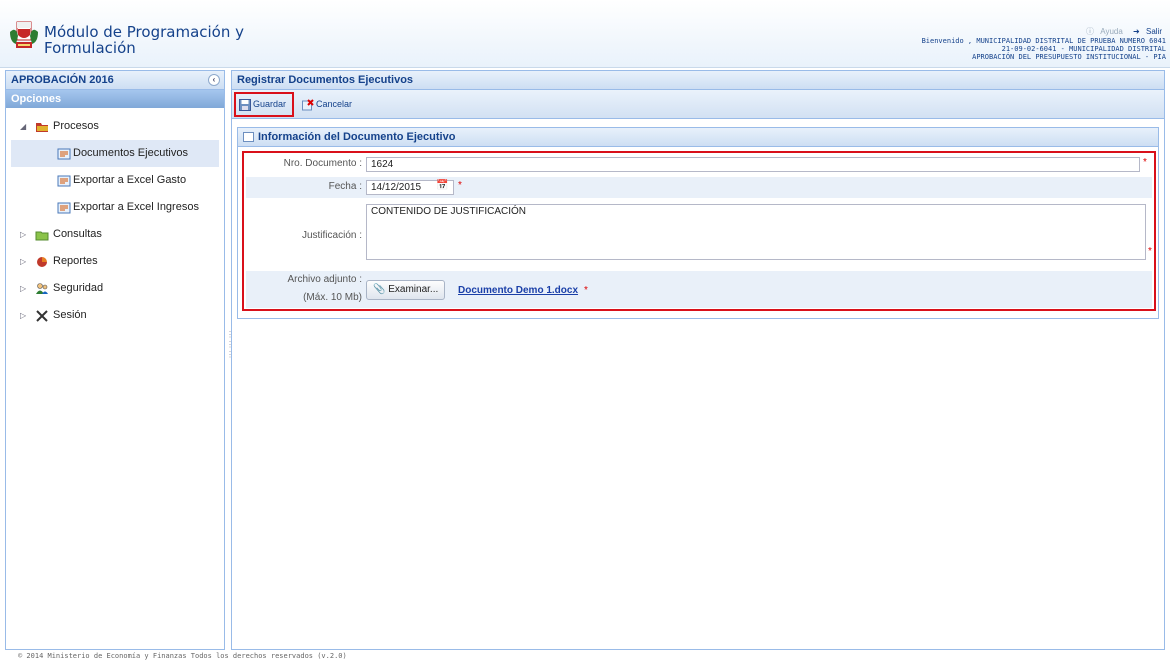  What do you see at coordinates (76, 126) in the screenshot?
I see `tree-item-label: Procesos` at bounding box center [76, 126].